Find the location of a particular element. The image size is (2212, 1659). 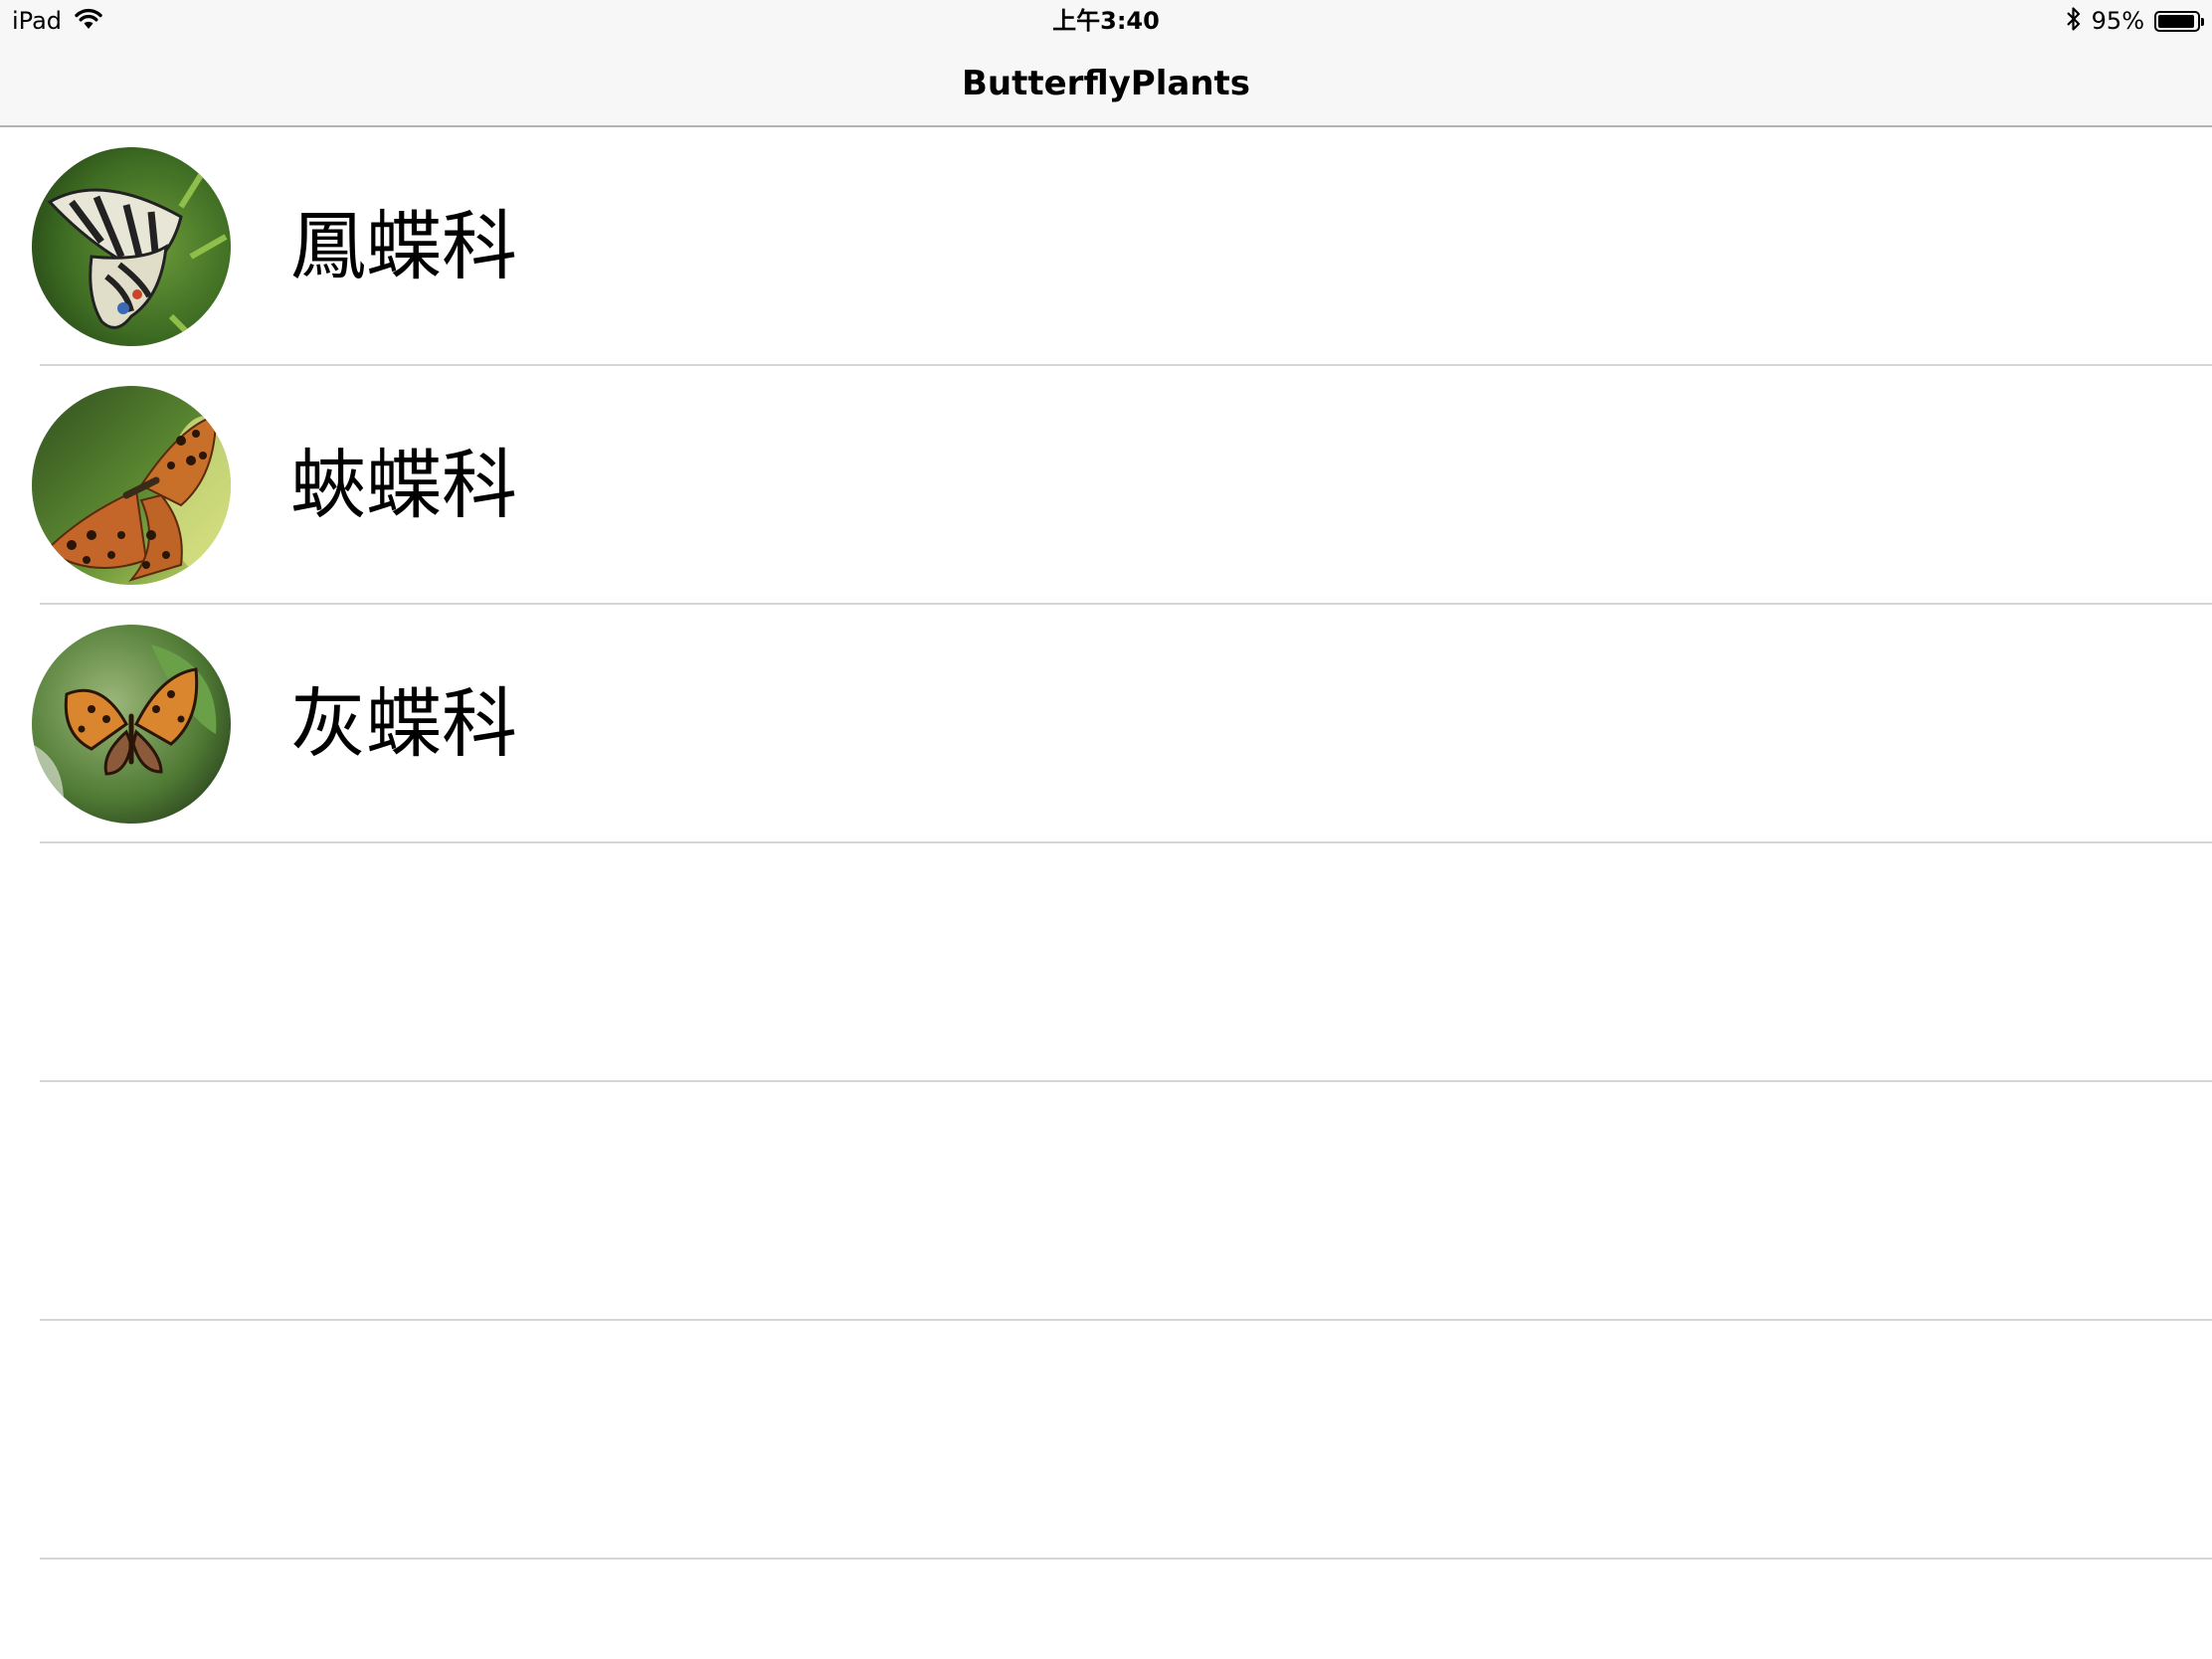

swallowtail-butterfly-thumbnail is located at coordinates (131, 246).